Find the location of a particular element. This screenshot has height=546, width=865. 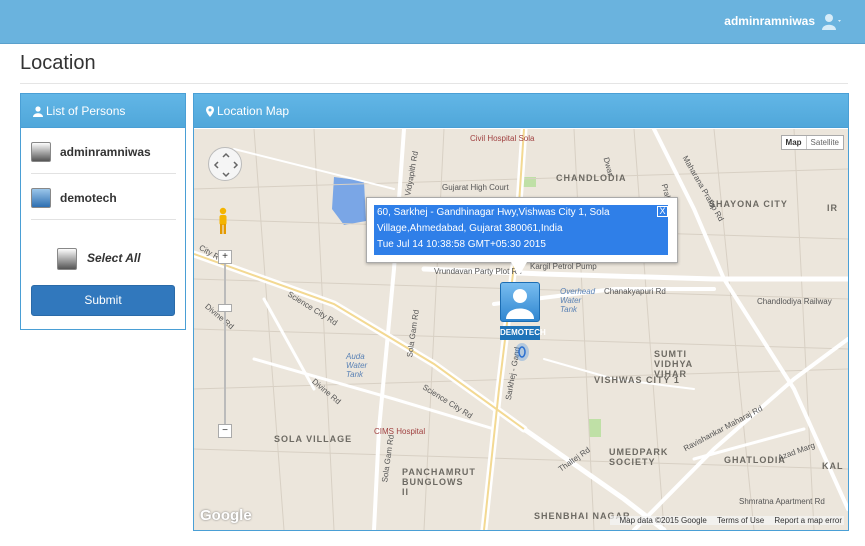

google-logo: Google is located at coordinates (226, 515).